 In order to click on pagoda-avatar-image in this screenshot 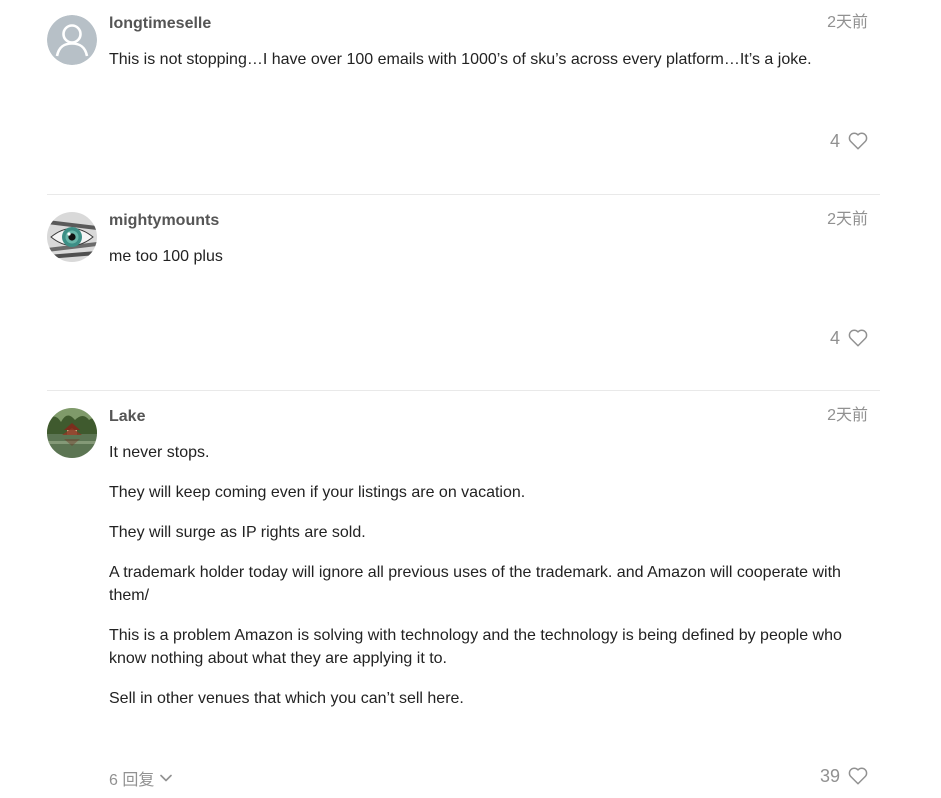, I will do `click(72, 433)`.